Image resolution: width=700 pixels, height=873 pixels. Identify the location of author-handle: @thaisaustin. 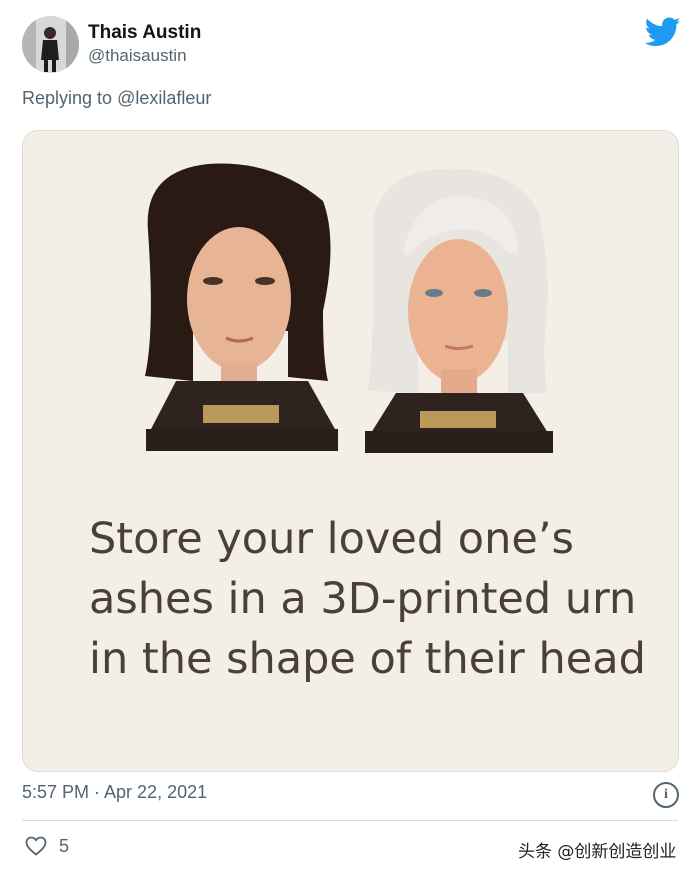
(137, 56).